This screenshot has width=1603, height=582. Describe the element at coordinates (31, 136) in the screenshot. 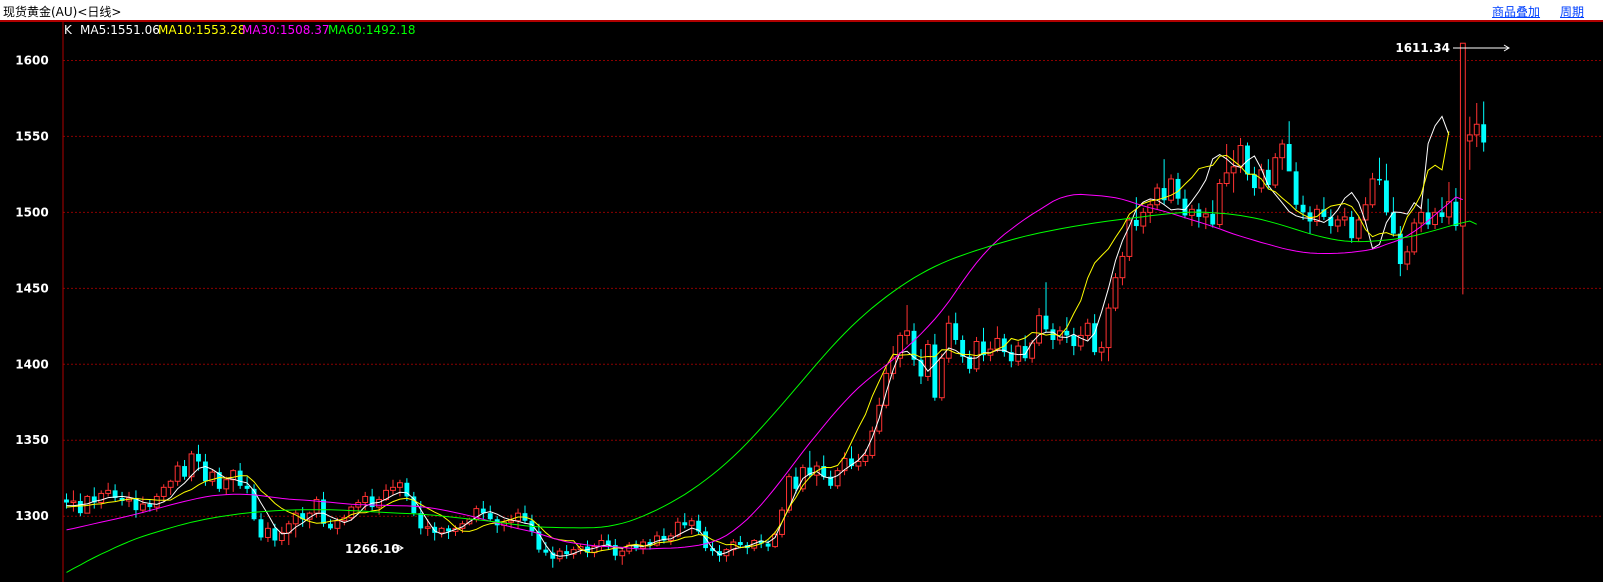

I see `y-tick-label: 1550` at that location.